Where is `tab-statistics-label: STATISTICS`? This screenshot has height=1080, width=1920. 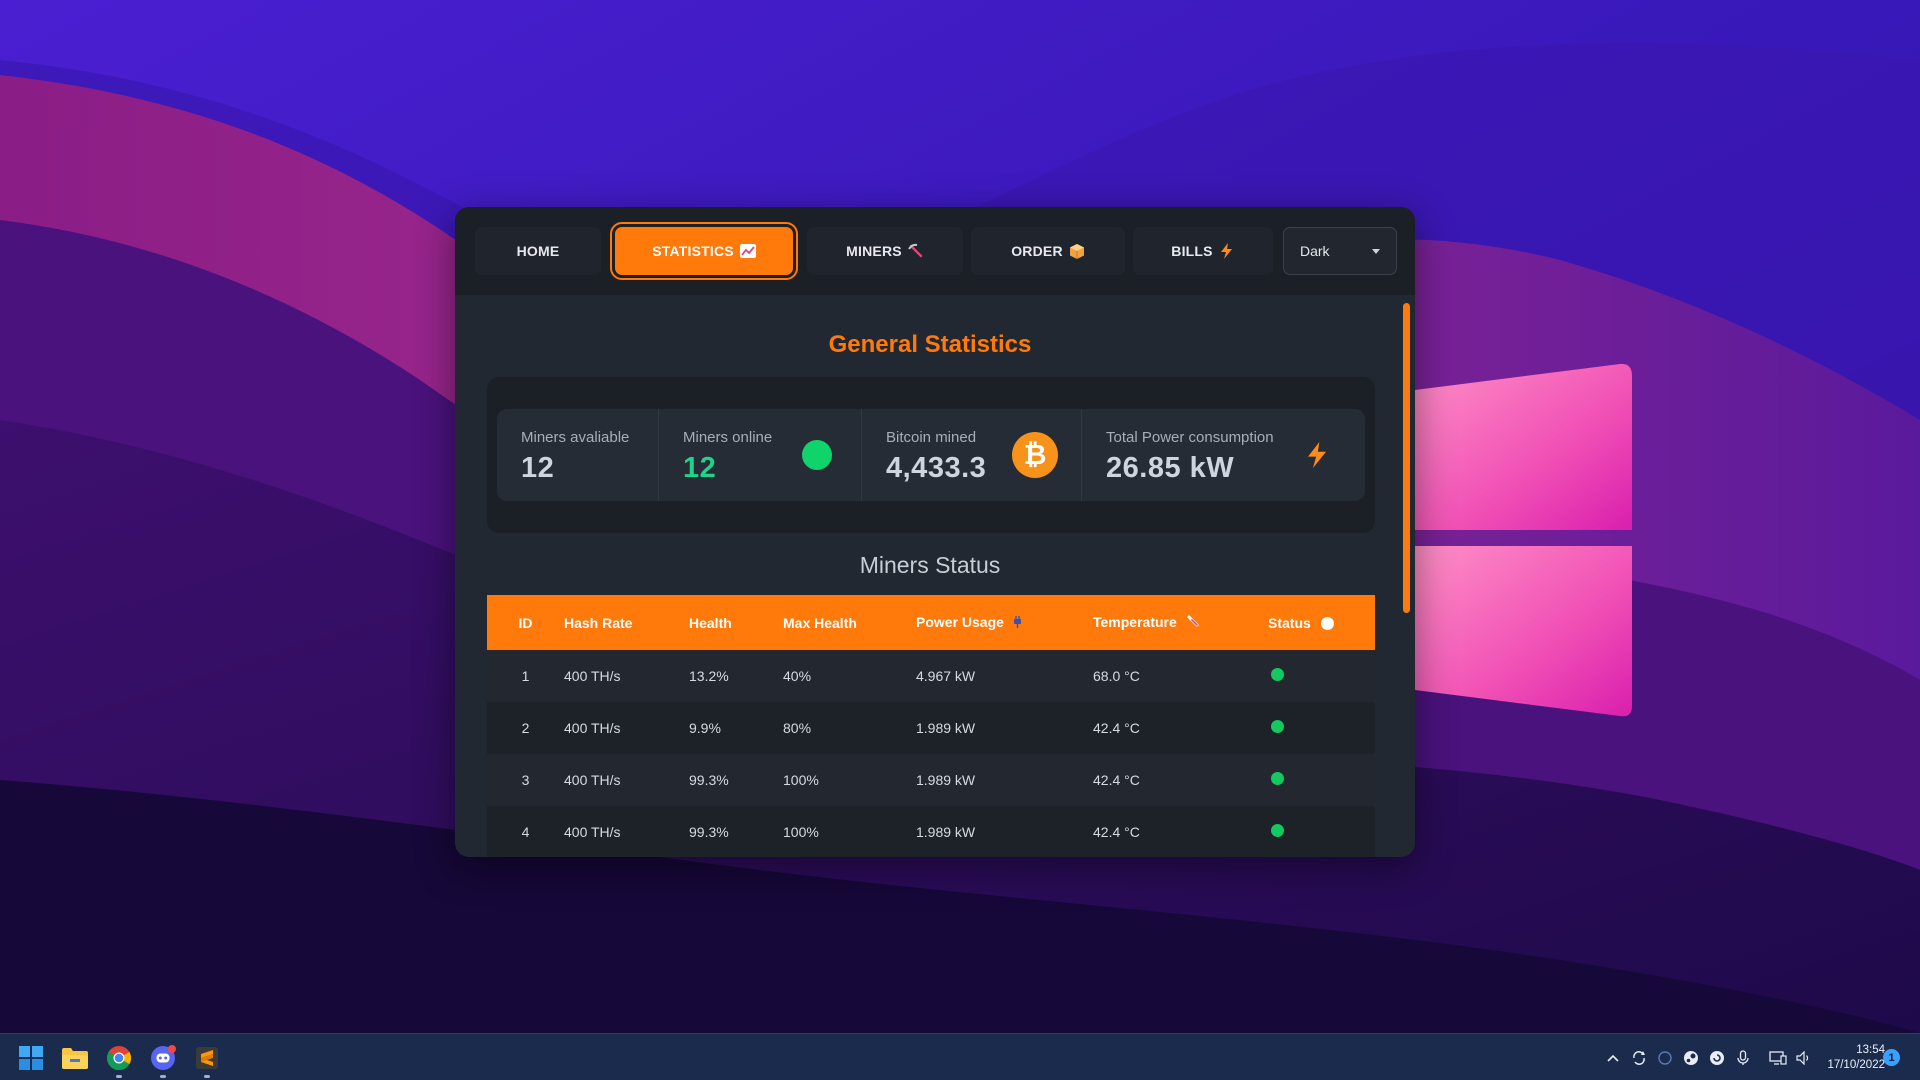
tab-statistics-label: STATISTICS is located at coordinates (693, 251).